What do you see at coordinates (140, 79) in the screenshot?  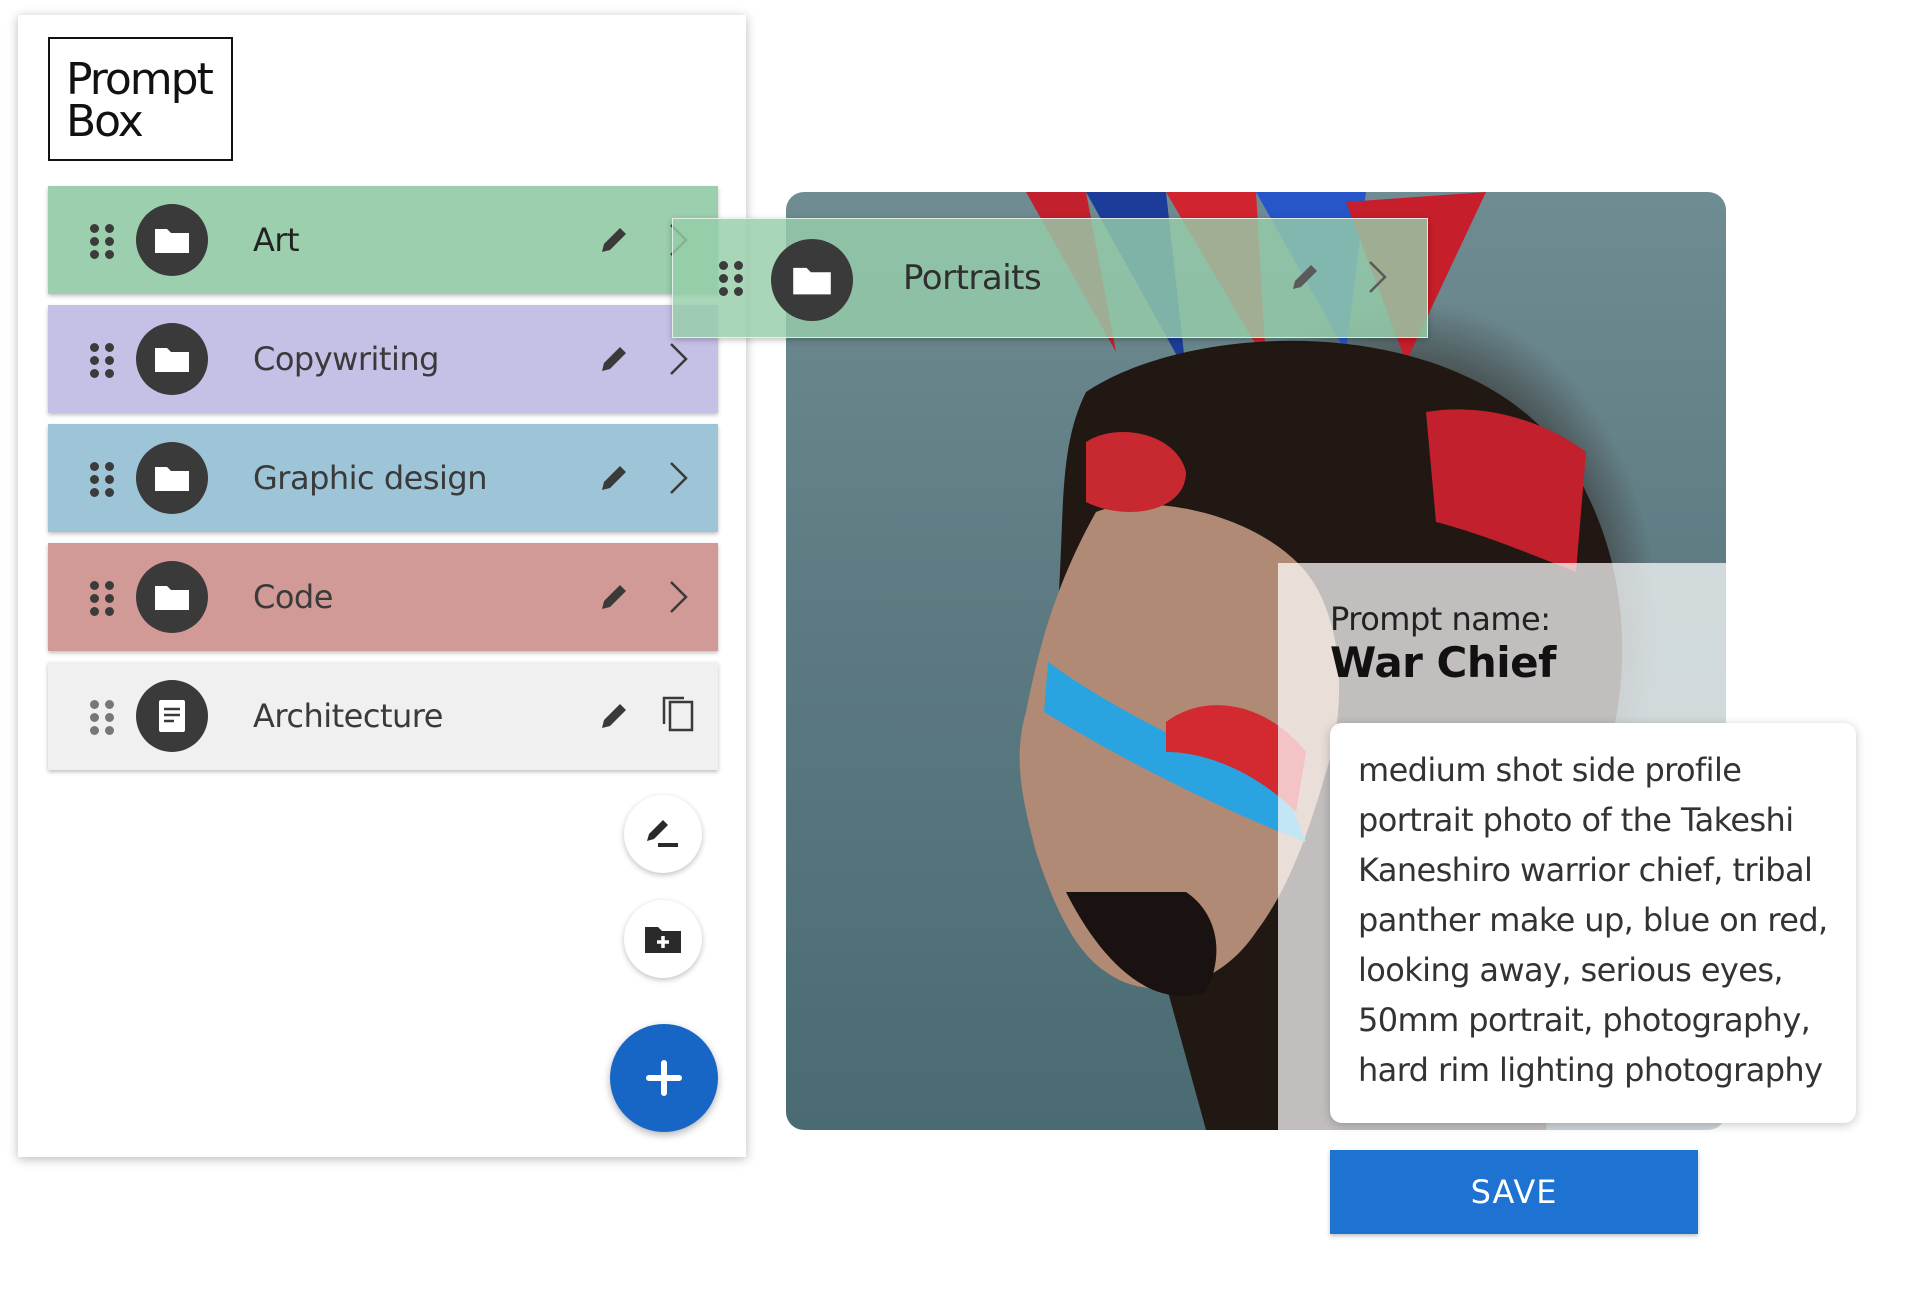 I see `logo-line-1: Prompt` at bounding box center [140, 79].